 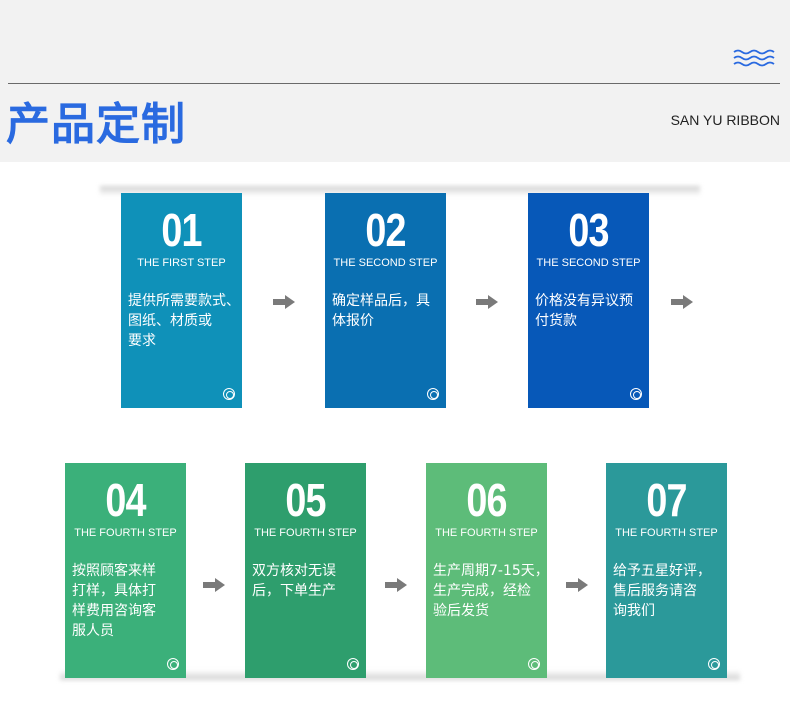 I want to click on step-number: 03, so click(x=588, y=230).